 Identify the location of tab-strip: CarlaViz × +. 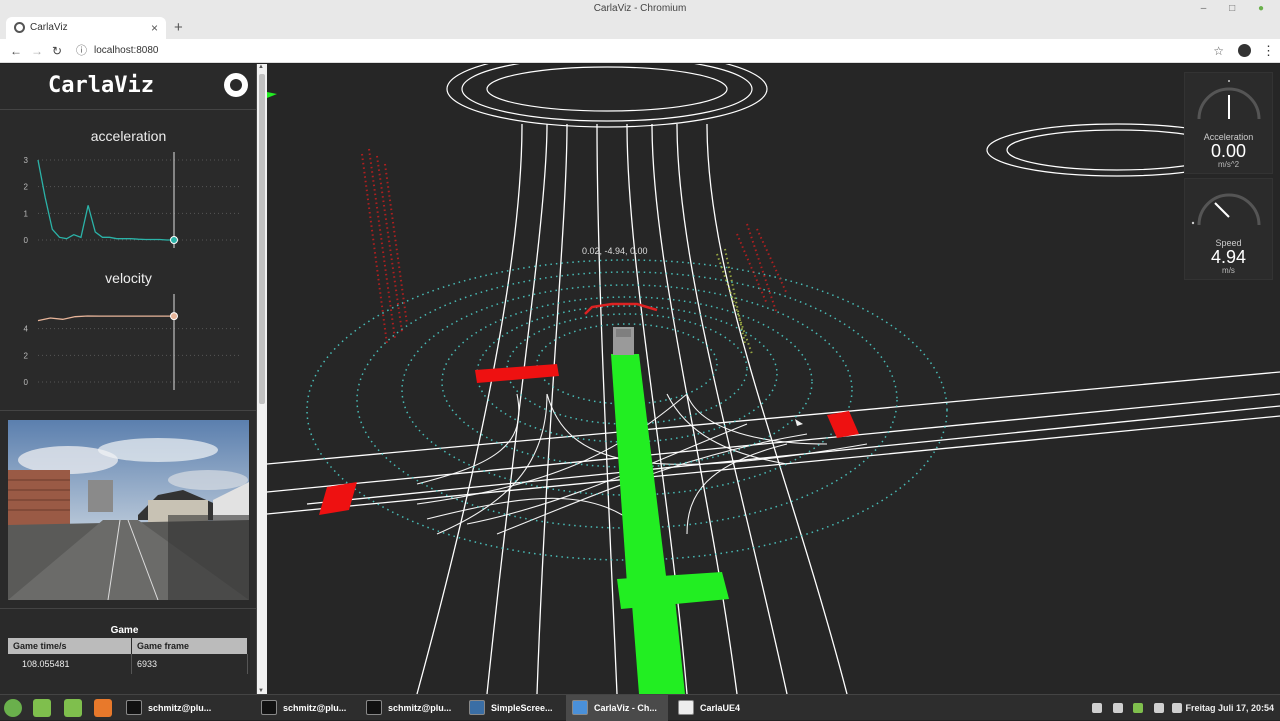
(640, 28).